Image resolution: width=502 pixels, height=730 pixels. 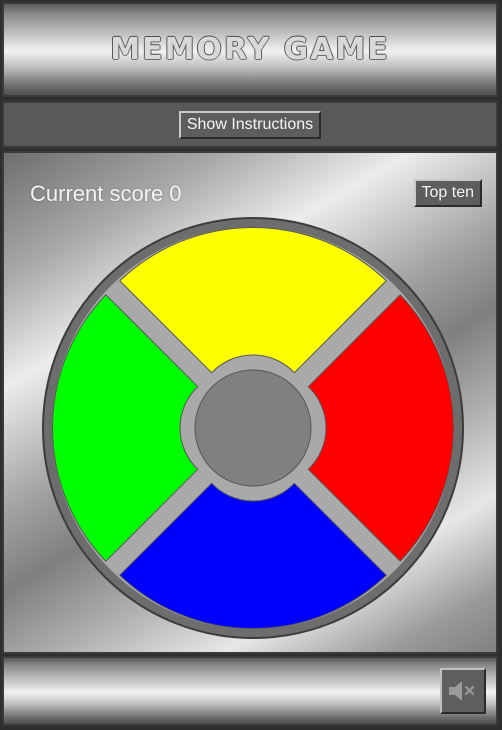 I want to click on score-display: Current score 0, so click(x=106, y=194).